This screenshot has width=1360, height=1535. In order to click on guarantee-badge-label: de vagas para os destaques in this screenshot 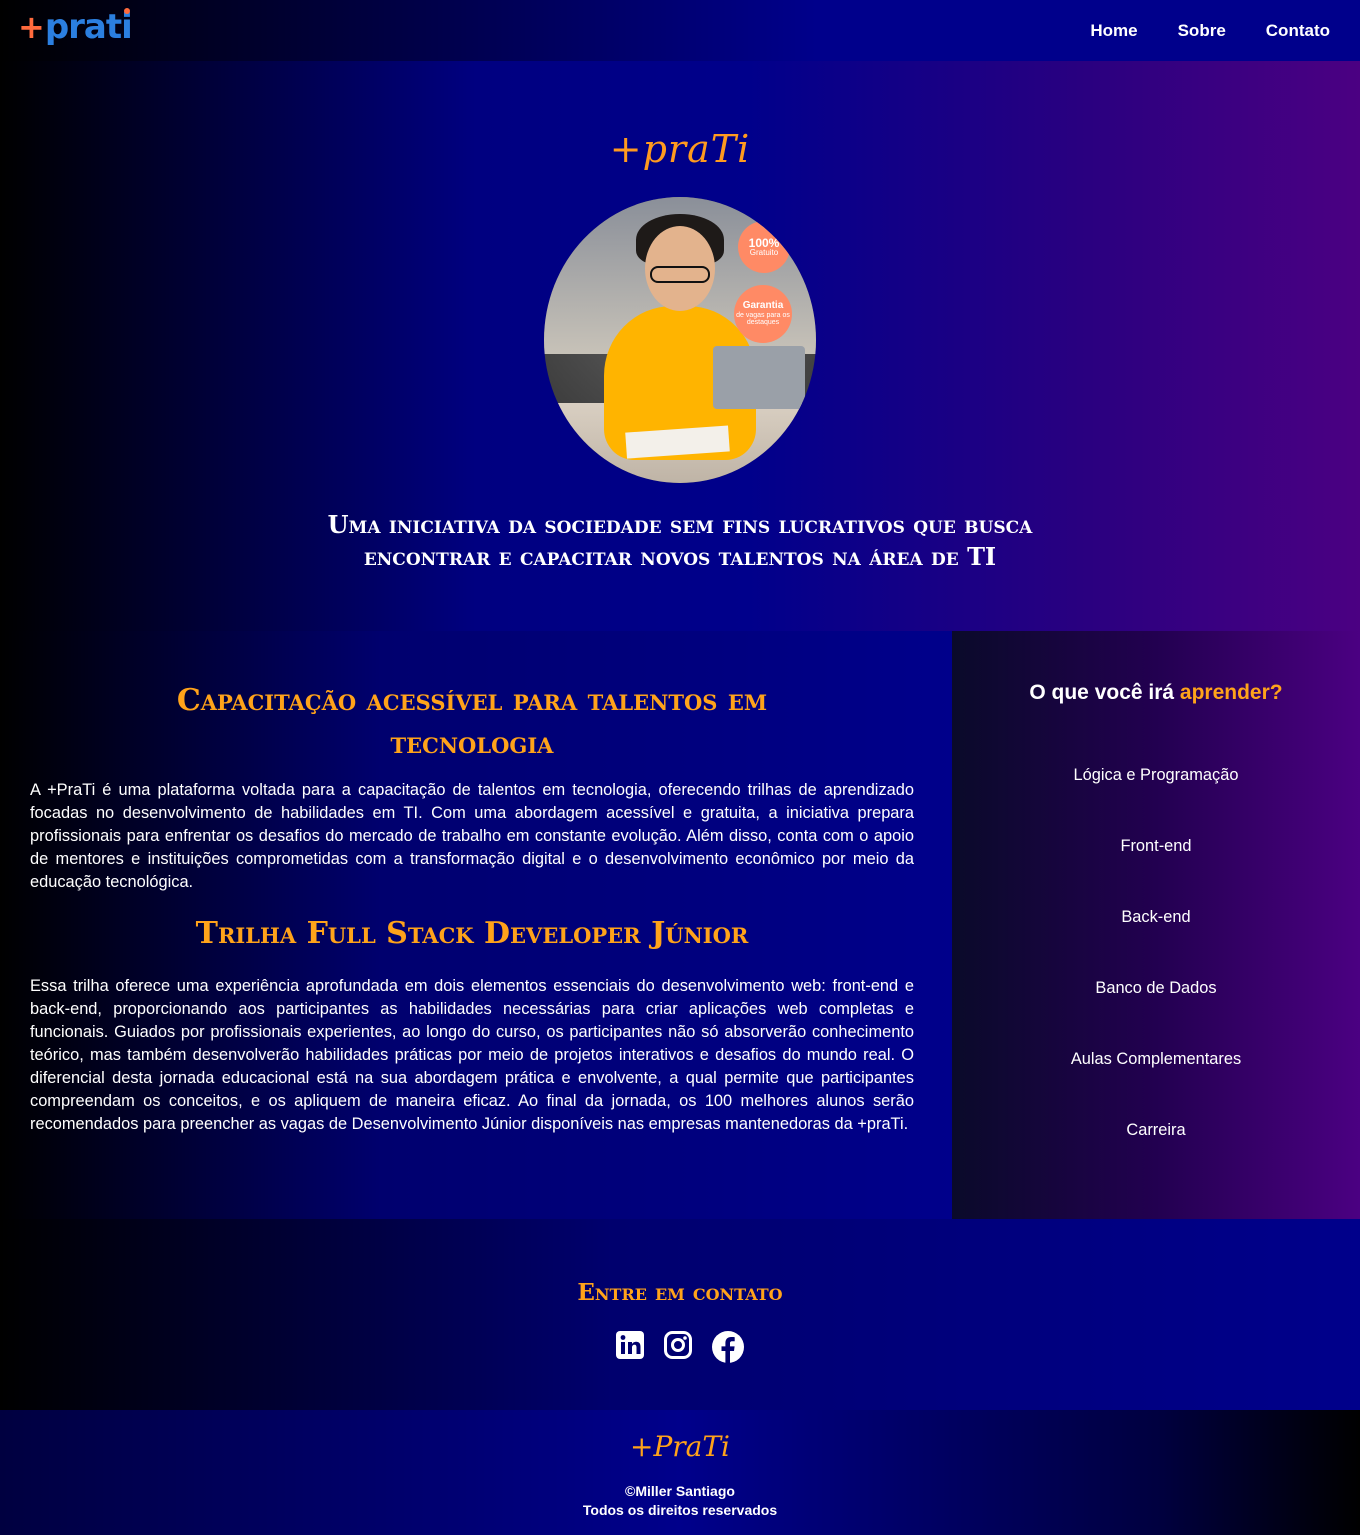, I will do `click(763, 319)`.